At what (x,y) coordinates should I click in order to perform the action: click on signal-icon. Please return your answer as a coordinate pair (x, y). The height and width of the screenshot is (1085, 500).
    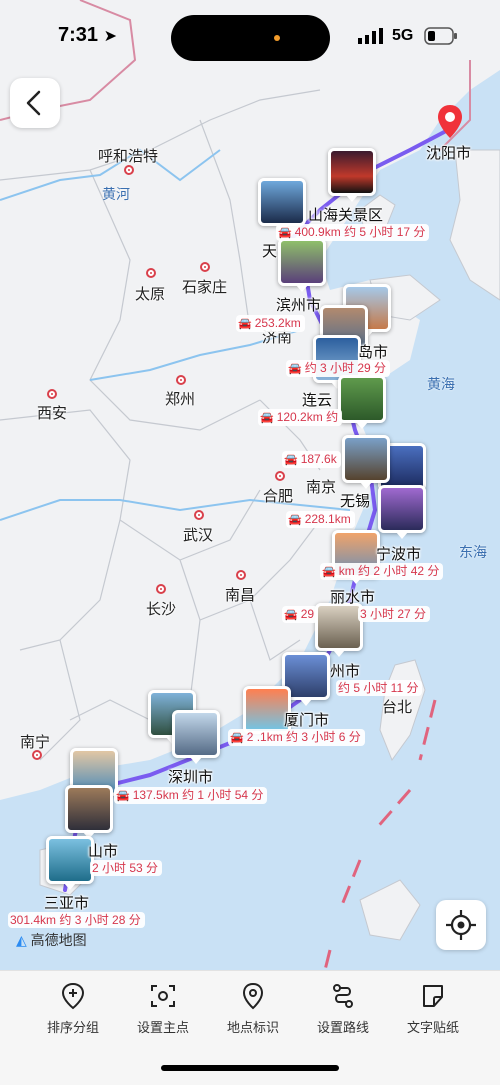
    Looking at the image, I should click on (370, 36).